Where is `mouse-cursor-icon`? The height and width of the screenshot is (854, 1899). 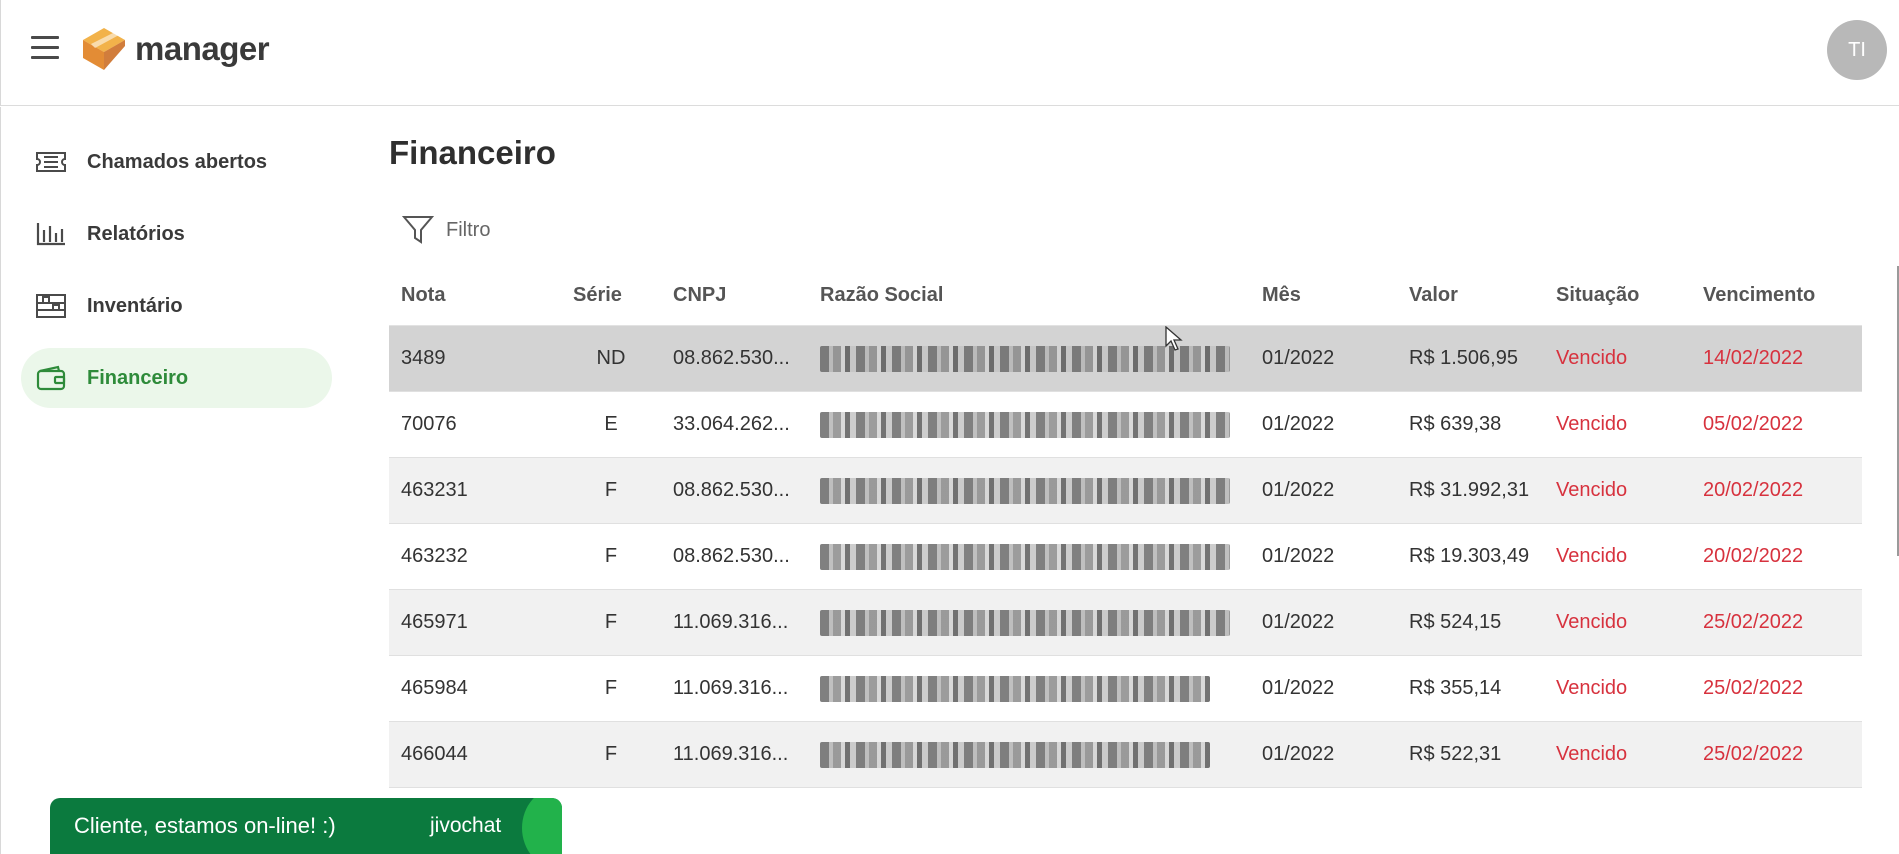 mouse-cursor-icon is located at coordinates (1174, 338).